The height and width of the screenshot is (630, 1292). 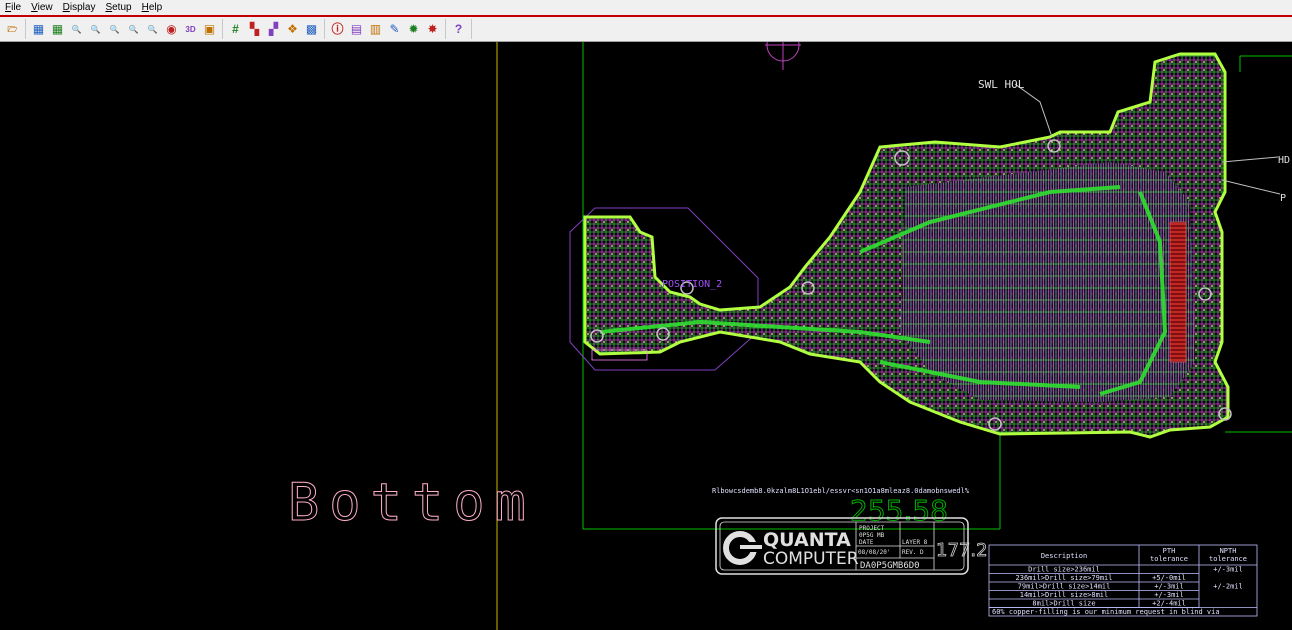 What do you see at coordinates (1169, 555) in the screenshot?
I see `table-header: PTH tolerance` at bounding box center [1169, 555].